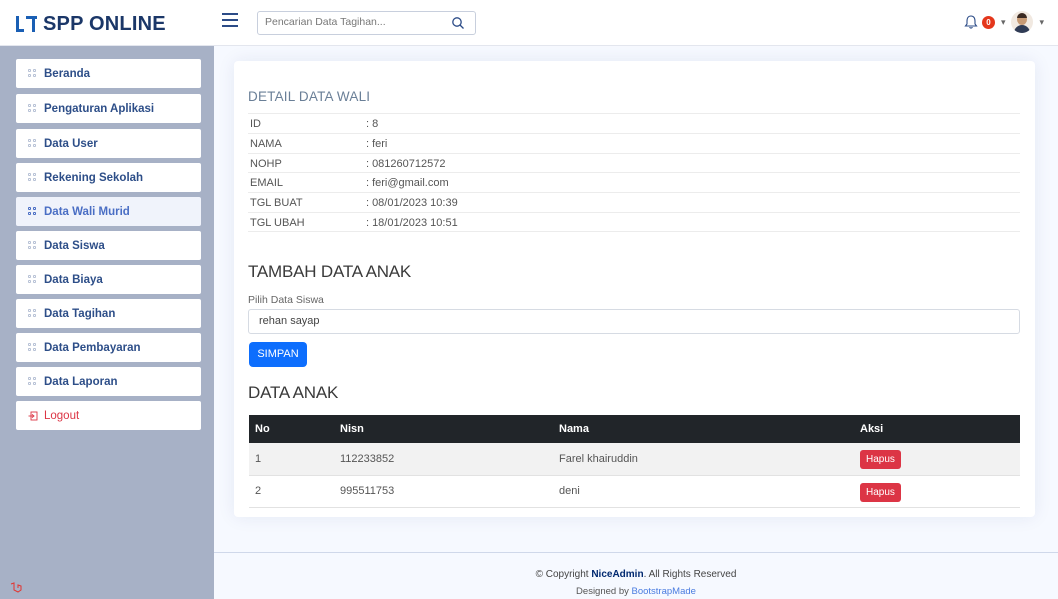 This screenshot has width=1058, height=599. Describe the element at coordinates (73, 279) in the screenshot. I see `sidebar-item-label: Data Biaya` at that location.